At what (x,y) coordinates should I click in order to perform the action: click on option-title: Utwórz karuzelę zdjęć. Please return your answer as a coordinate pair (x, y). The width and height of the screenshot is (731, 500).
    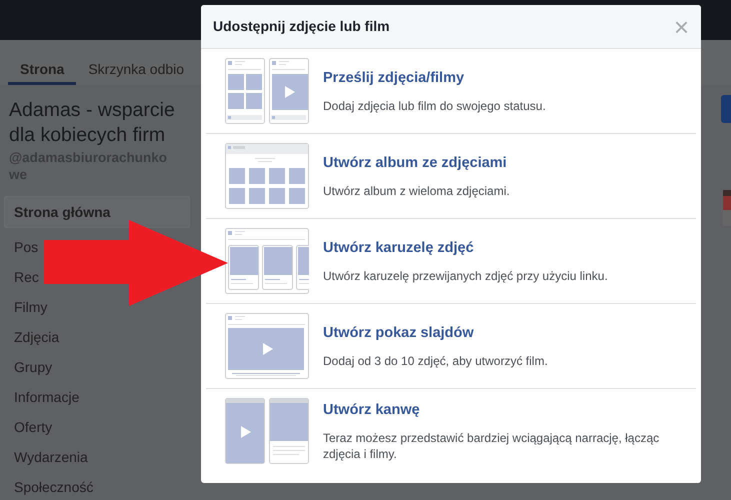
    Looking at the image, I should click on (399, 248).